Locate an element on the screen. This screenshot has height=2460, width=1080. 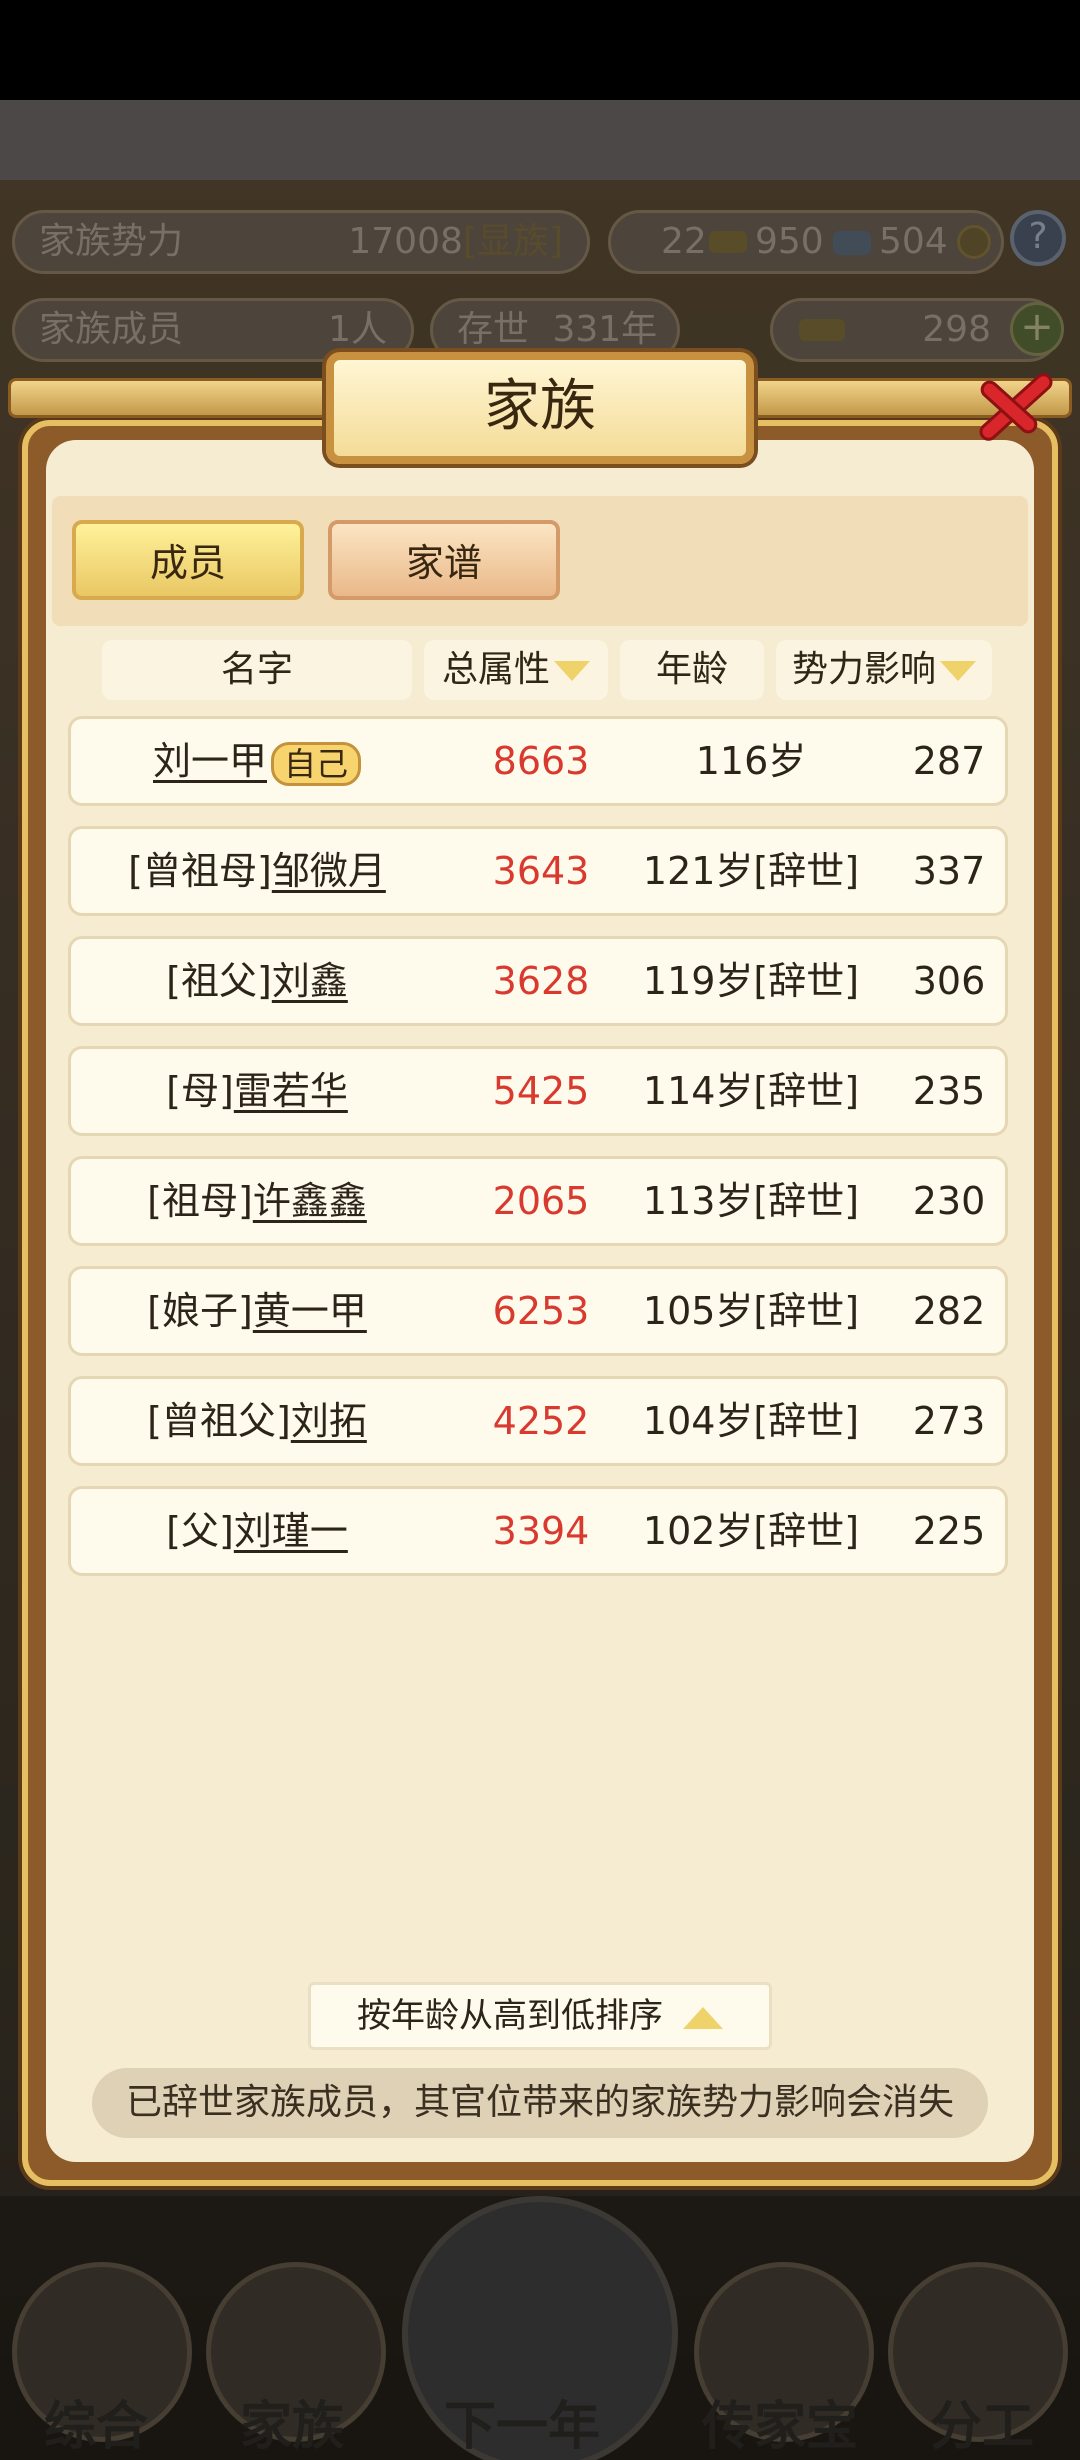
member-name-cell: [父]刘瑾一 is located at coordinates (257, 1531).